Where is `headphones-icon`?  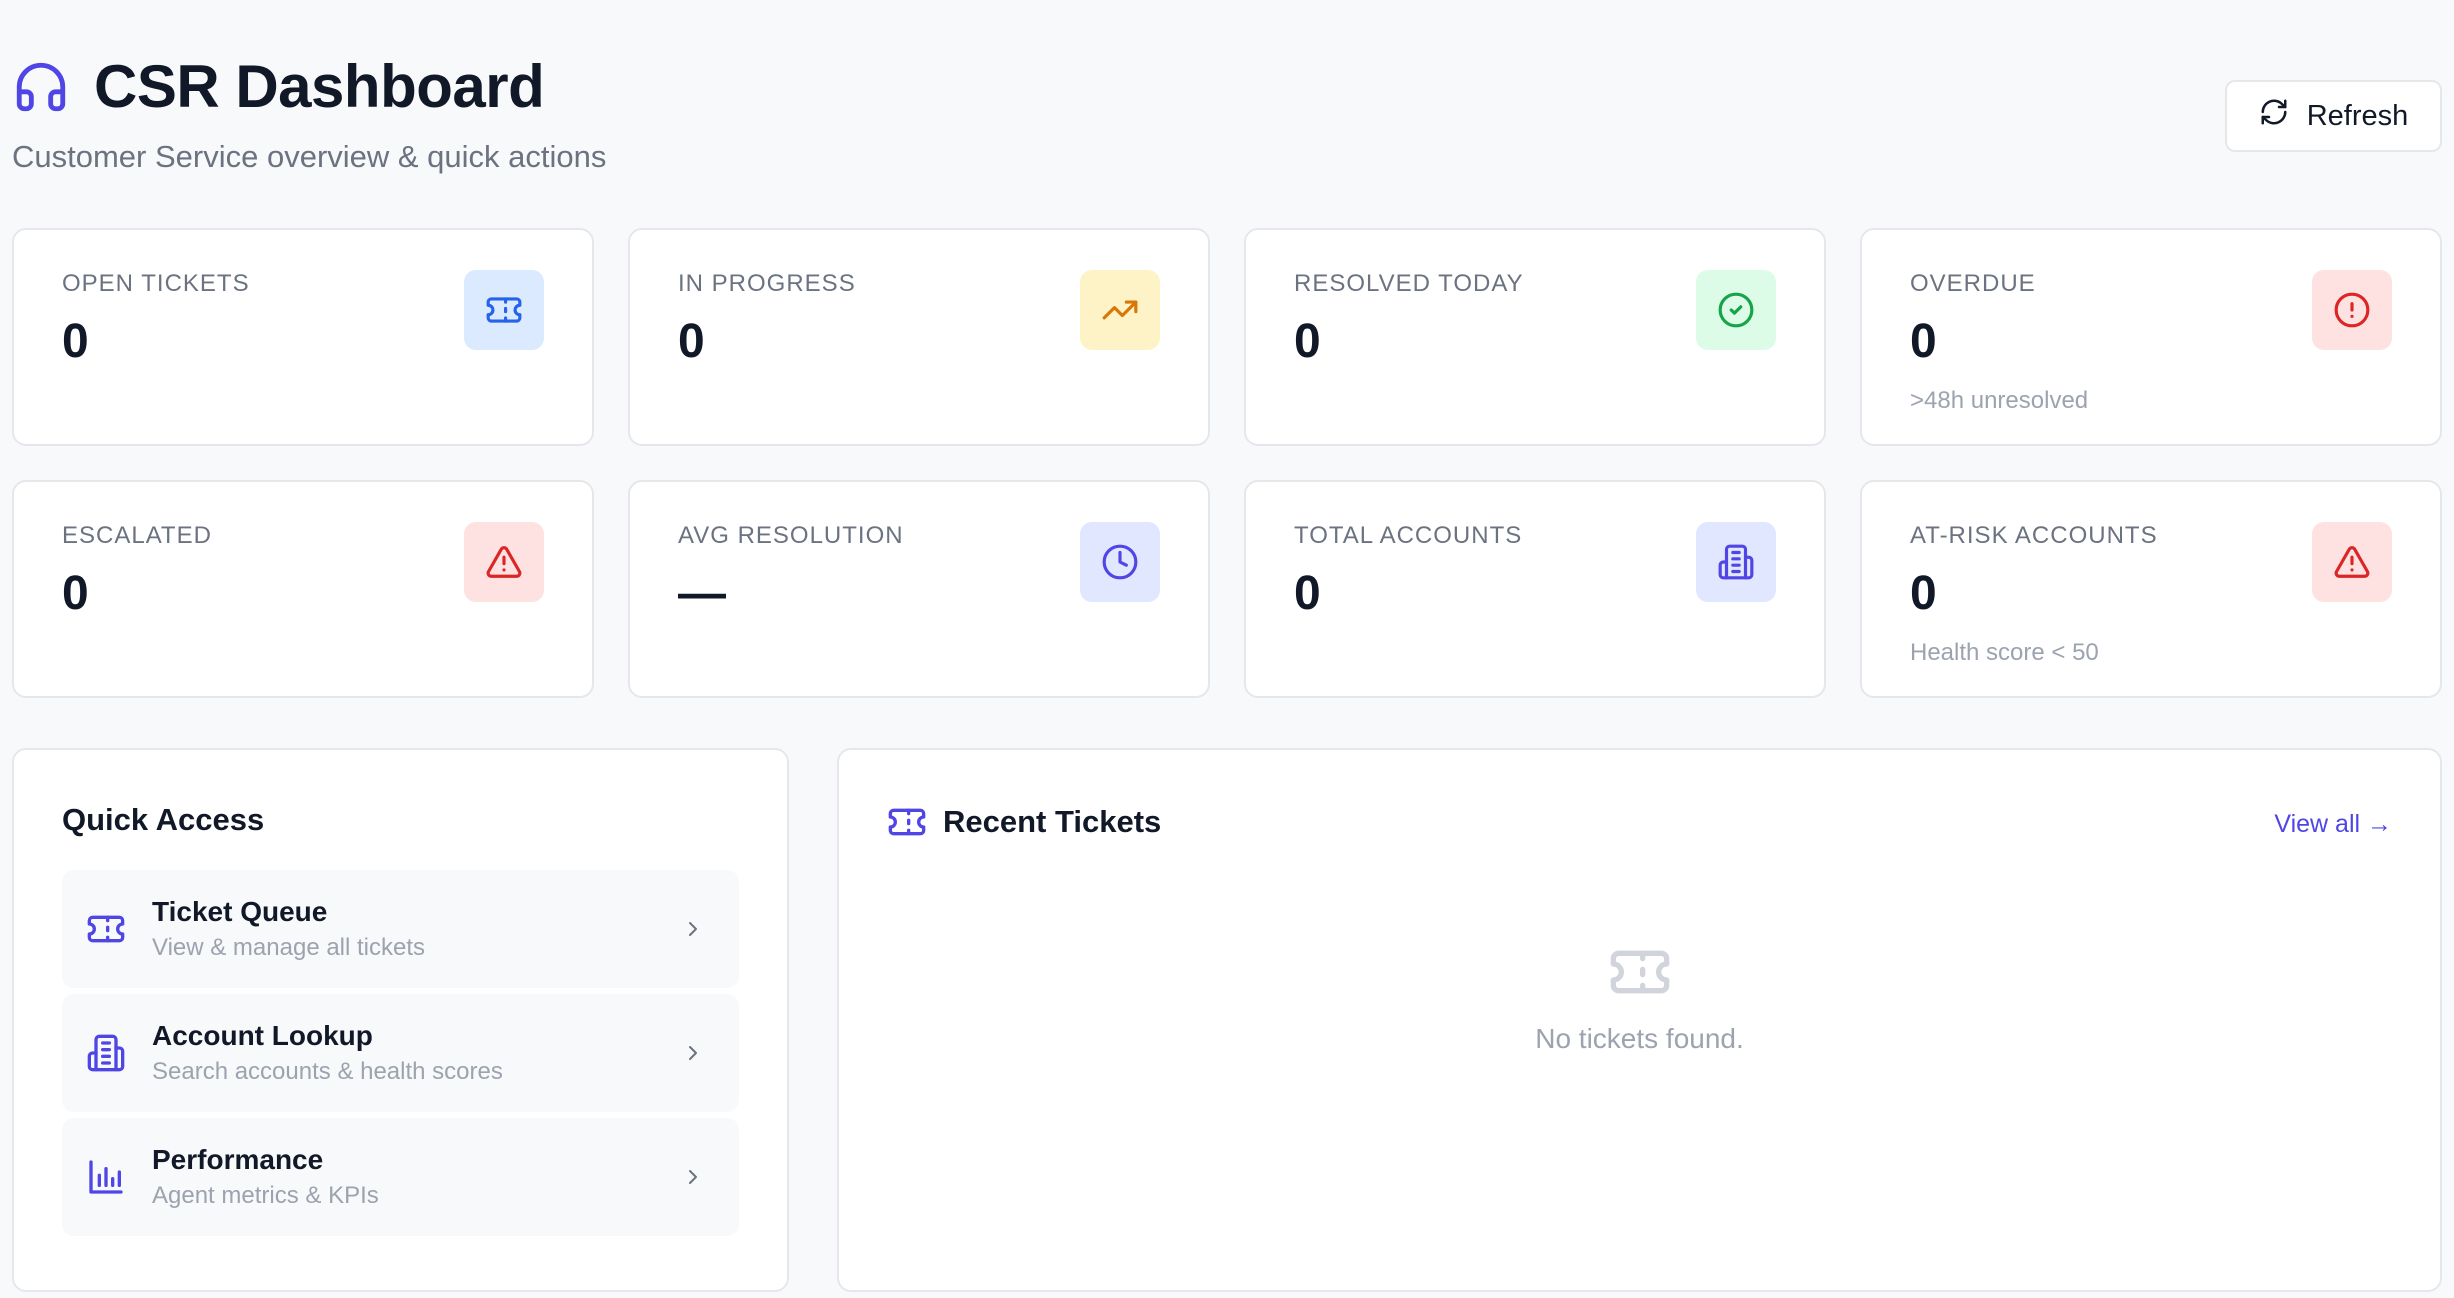 headphones-icon is located at coordinates (41, 87).